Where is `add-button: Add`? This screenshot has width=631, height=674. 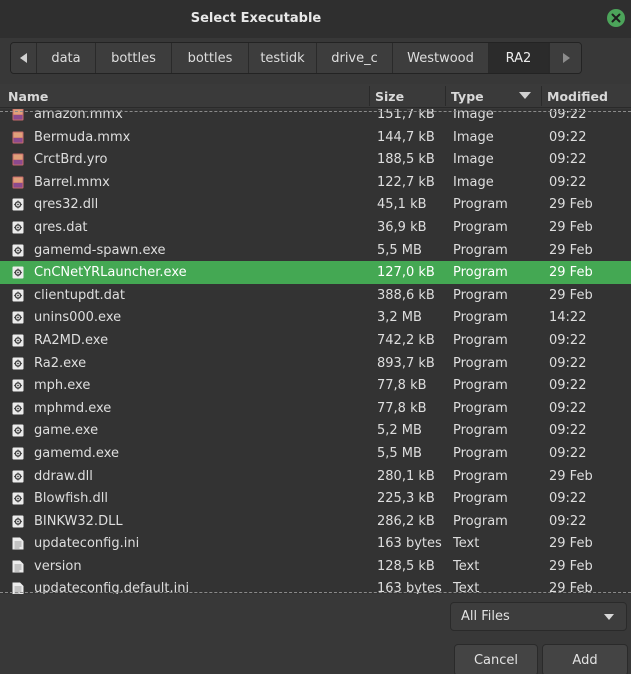 add-button: Add is located at coordinates (585, 659).